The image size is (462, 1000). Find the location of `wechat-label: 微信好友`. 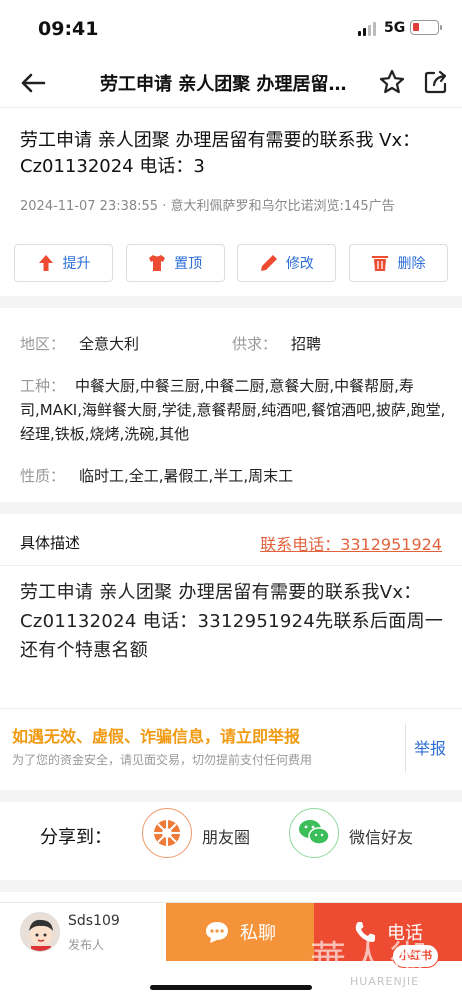

wechat-label: 微信好友 is located at coordinates (381, 837).